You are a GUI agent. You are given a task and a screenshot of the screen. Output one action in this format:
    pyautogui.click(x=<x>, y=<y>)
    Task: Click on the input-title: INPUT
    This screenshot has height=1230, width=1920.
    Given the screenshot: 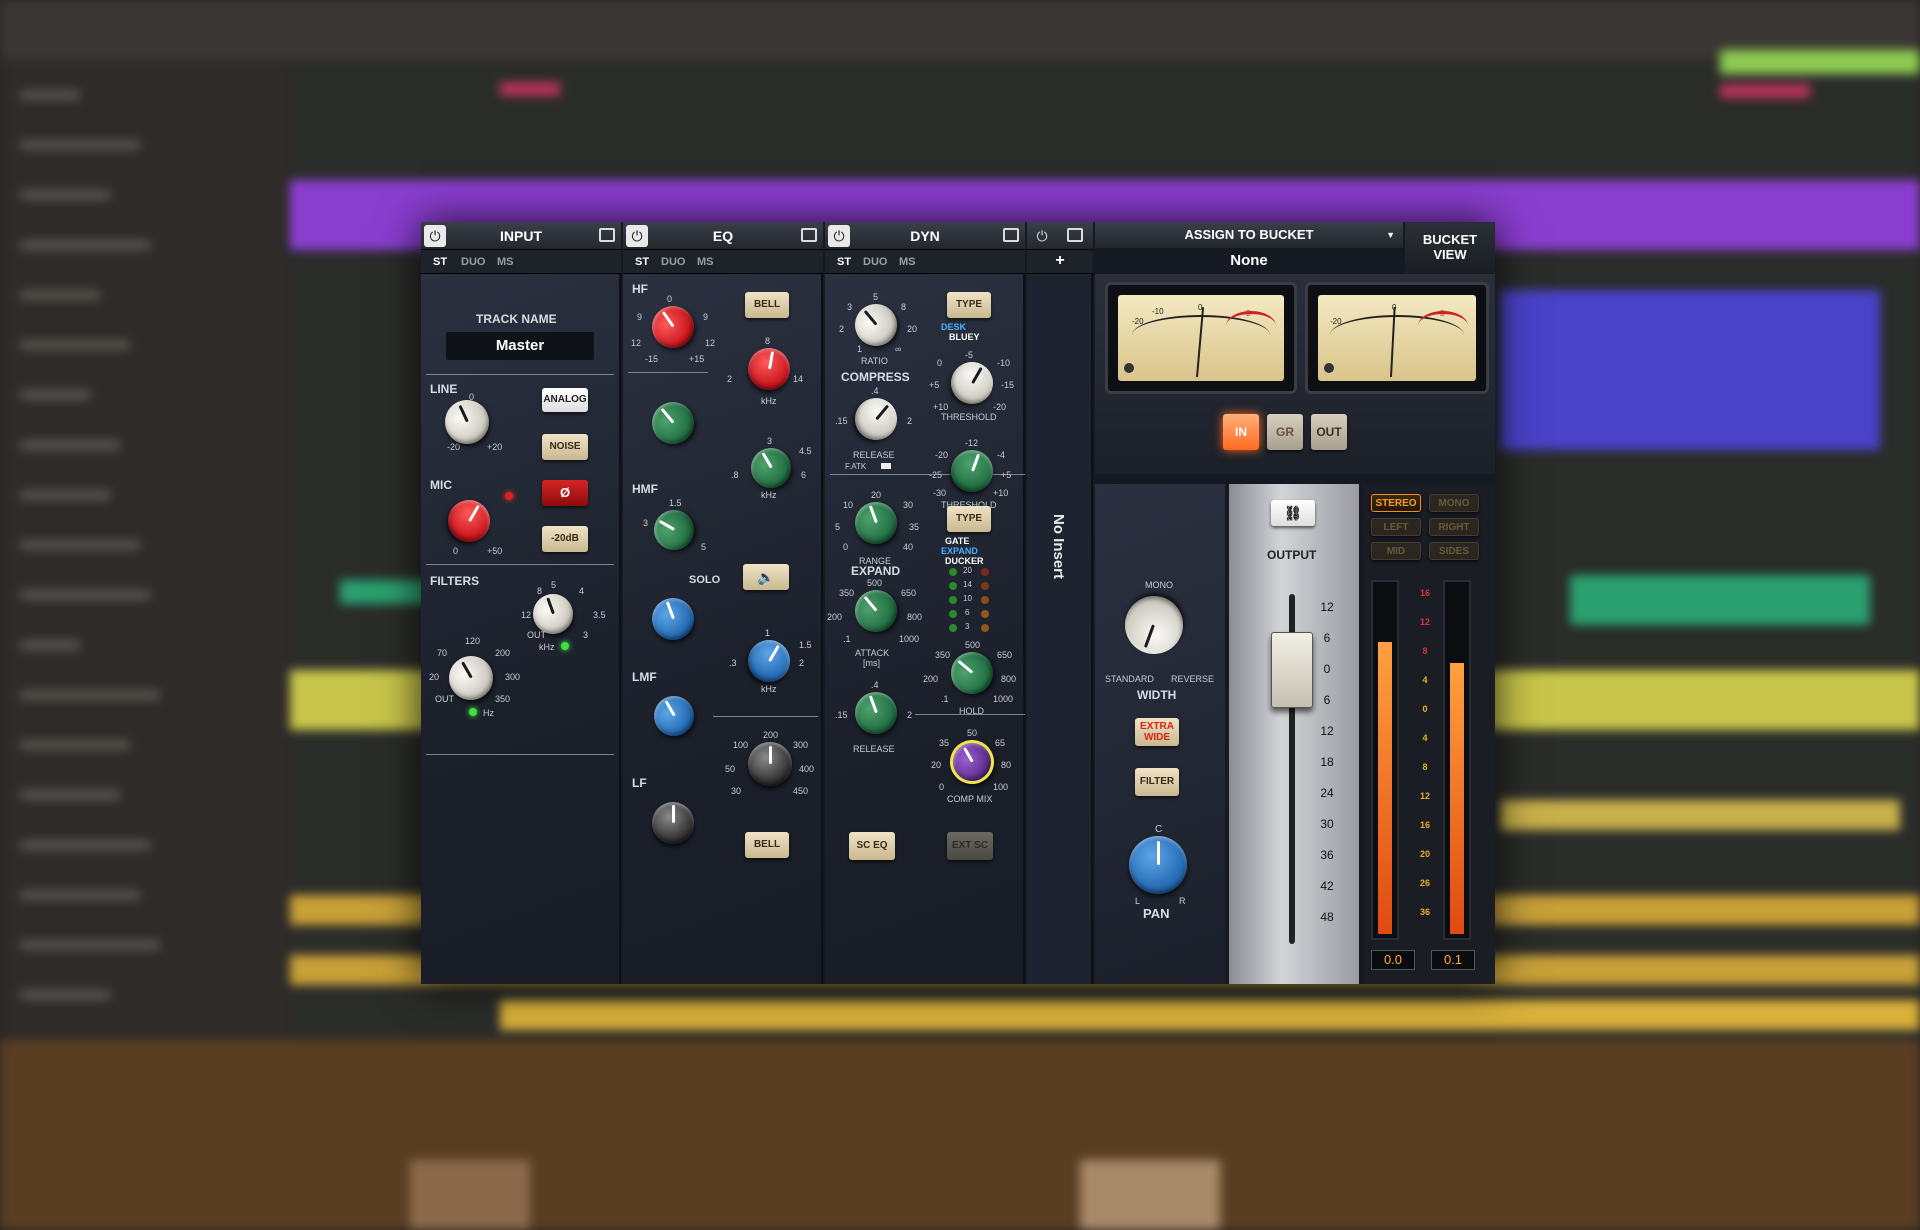 What is the action you would take?
    pyautogui.click(x=521, y=236)
    